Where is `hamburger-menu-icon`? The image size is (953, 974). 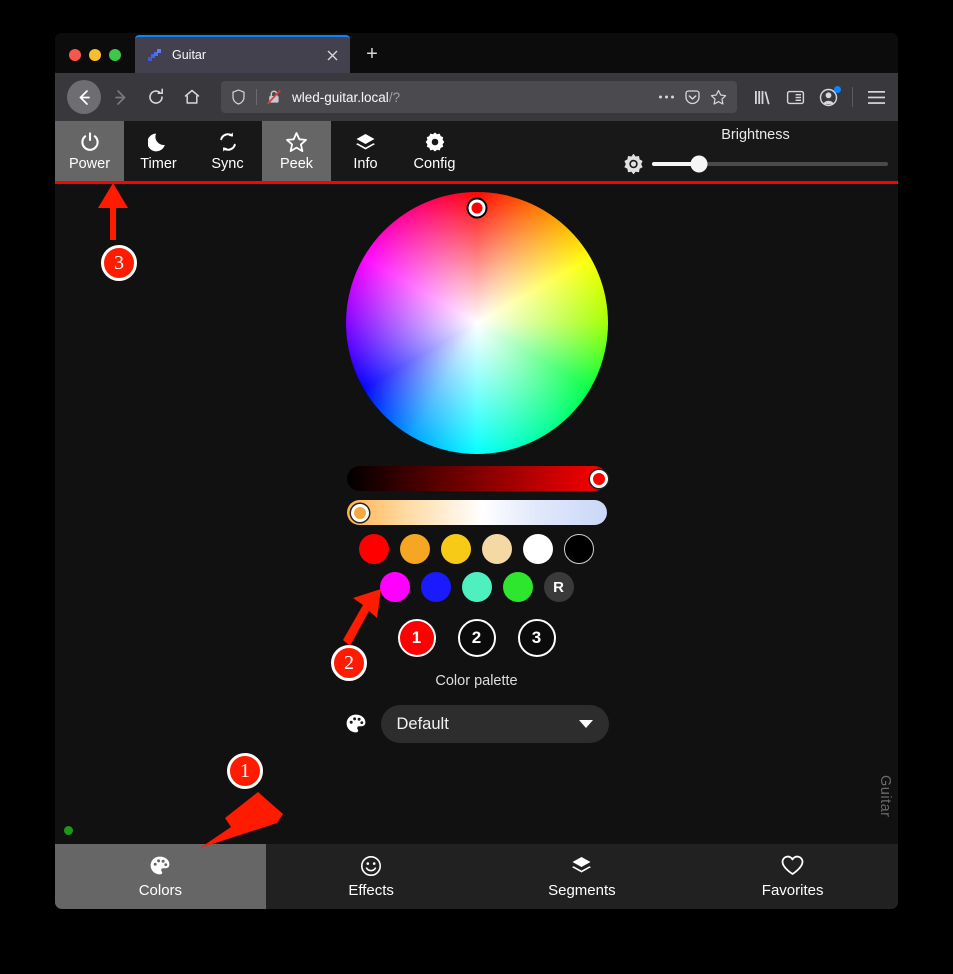 hamburger-menu-icon is located at coordinates (876, 97).